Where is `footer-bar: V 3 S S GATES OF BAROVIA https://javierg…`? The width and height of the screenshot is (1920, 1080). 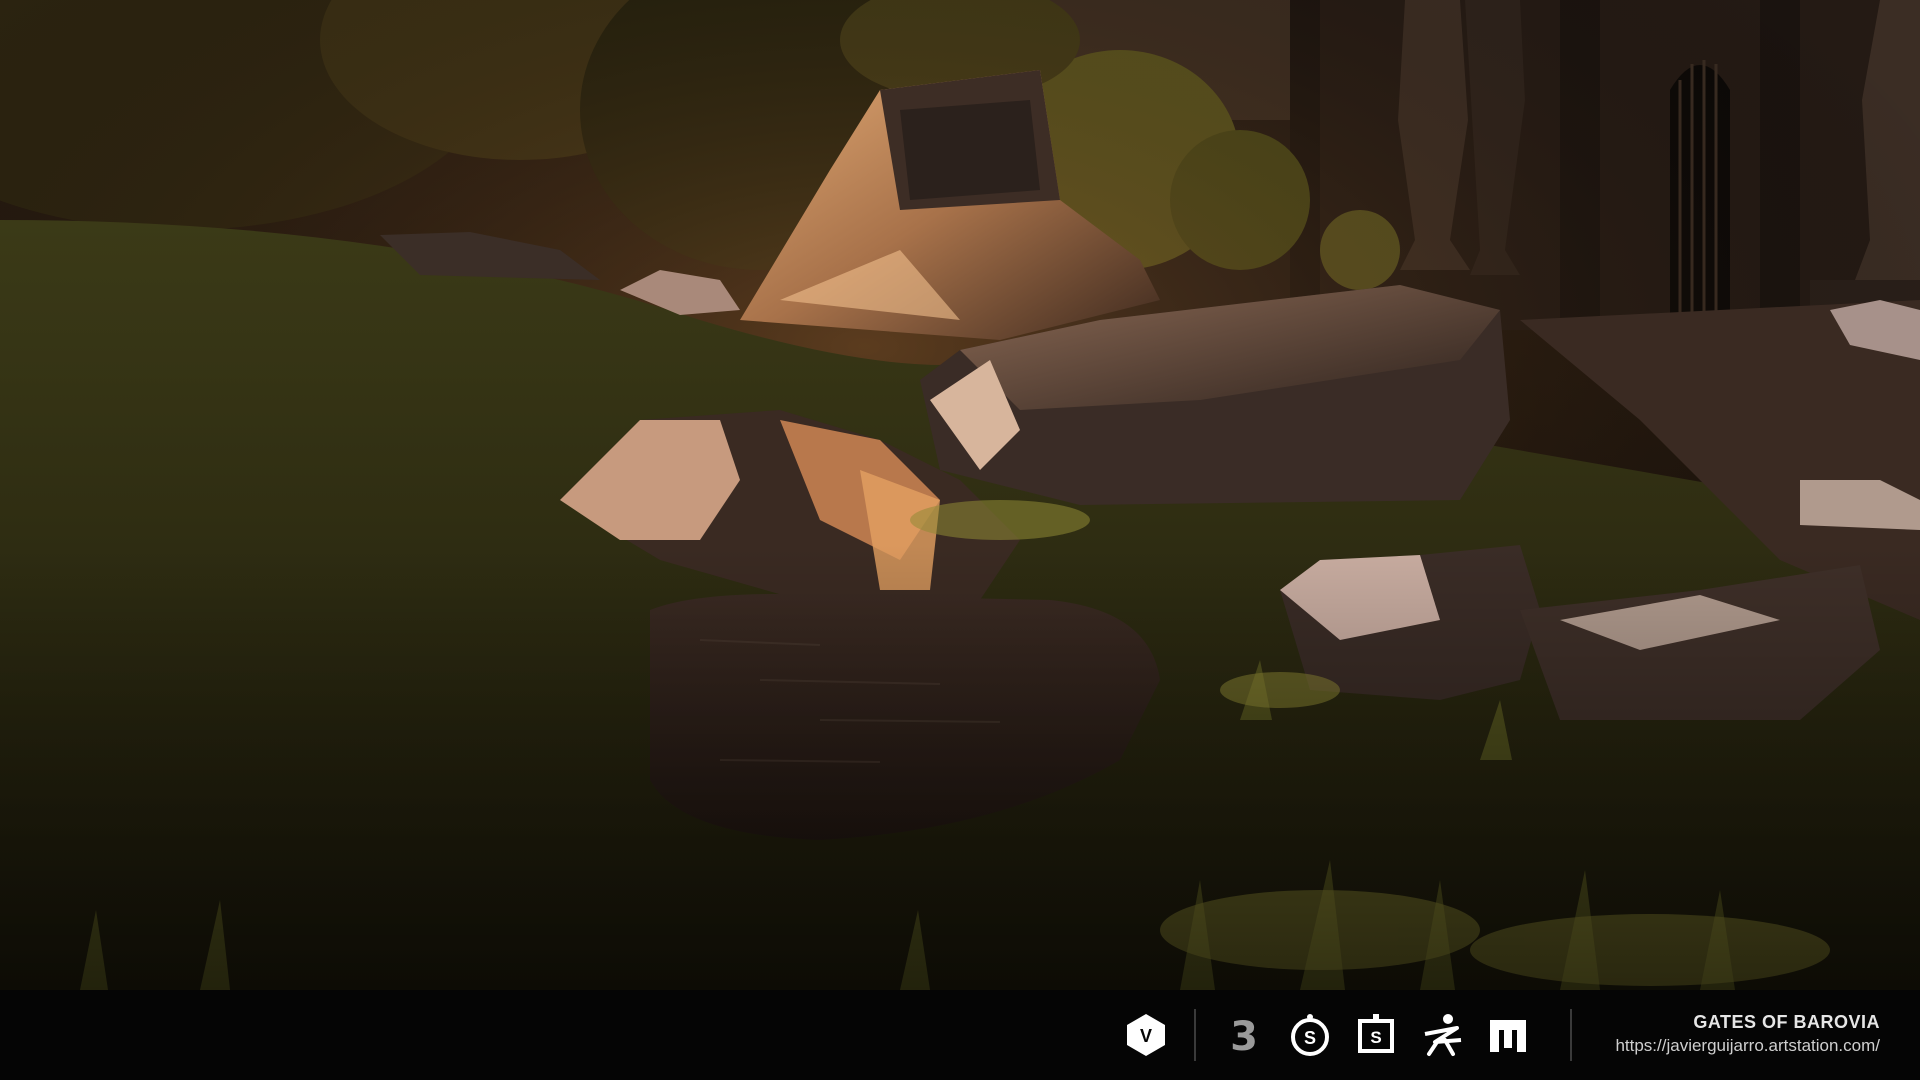
footer-bar: V 3 S S GATES OF BAROVIA https://javierg… is located at coordinates (960, 1035).